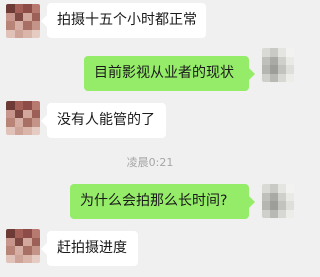 Image resolution: width=320 pixels, height=277 pixels. Describe the element at coordinates (123, 20) in the screenshot. I see `message-bubble-incoming: 拍摄十五个小时都正常` at that location.